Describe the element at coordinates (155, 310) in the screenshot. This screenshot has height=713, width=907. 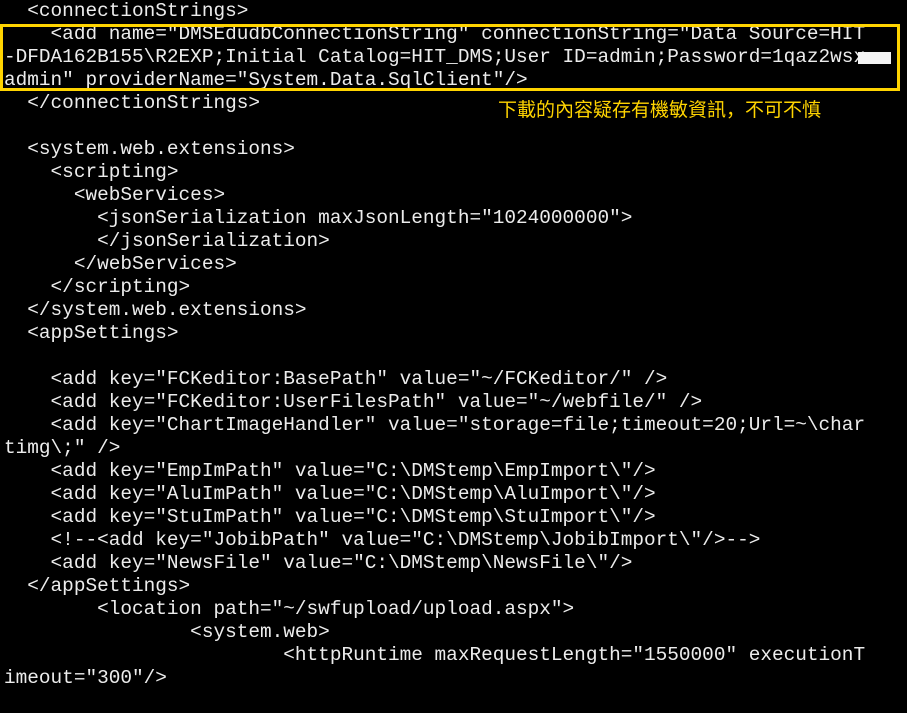
I see `code-line: </system.web.extensions>` at that location.